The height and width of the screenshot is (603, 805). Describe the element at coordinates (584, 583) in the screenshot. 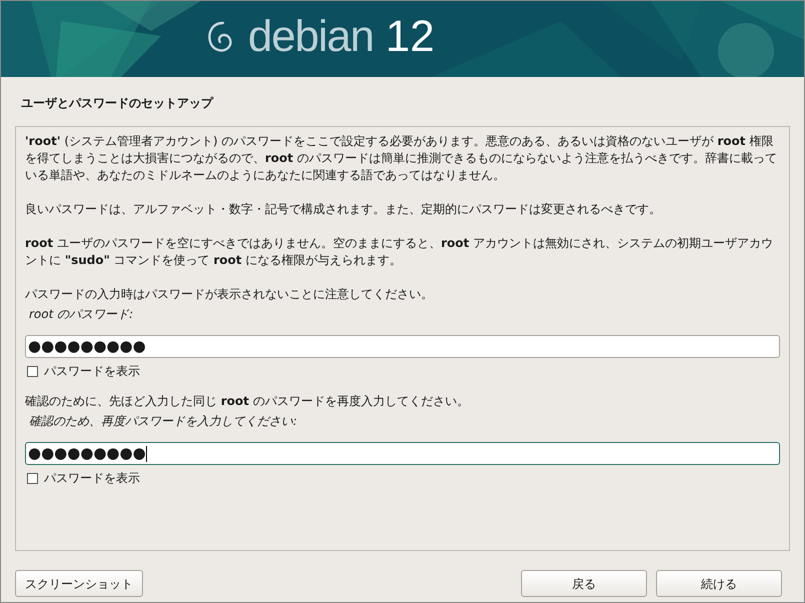

I see `button: 戻る` at that location.